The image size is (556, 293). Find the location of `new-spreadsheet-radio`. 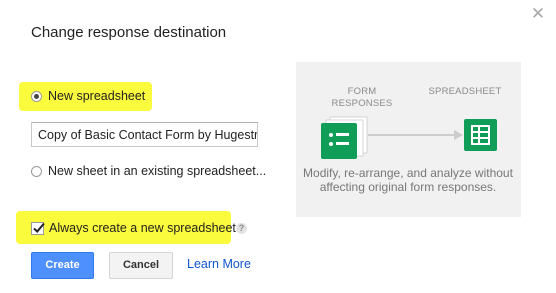

new-spreadsheet-radio is located at coordinates (36, 96).